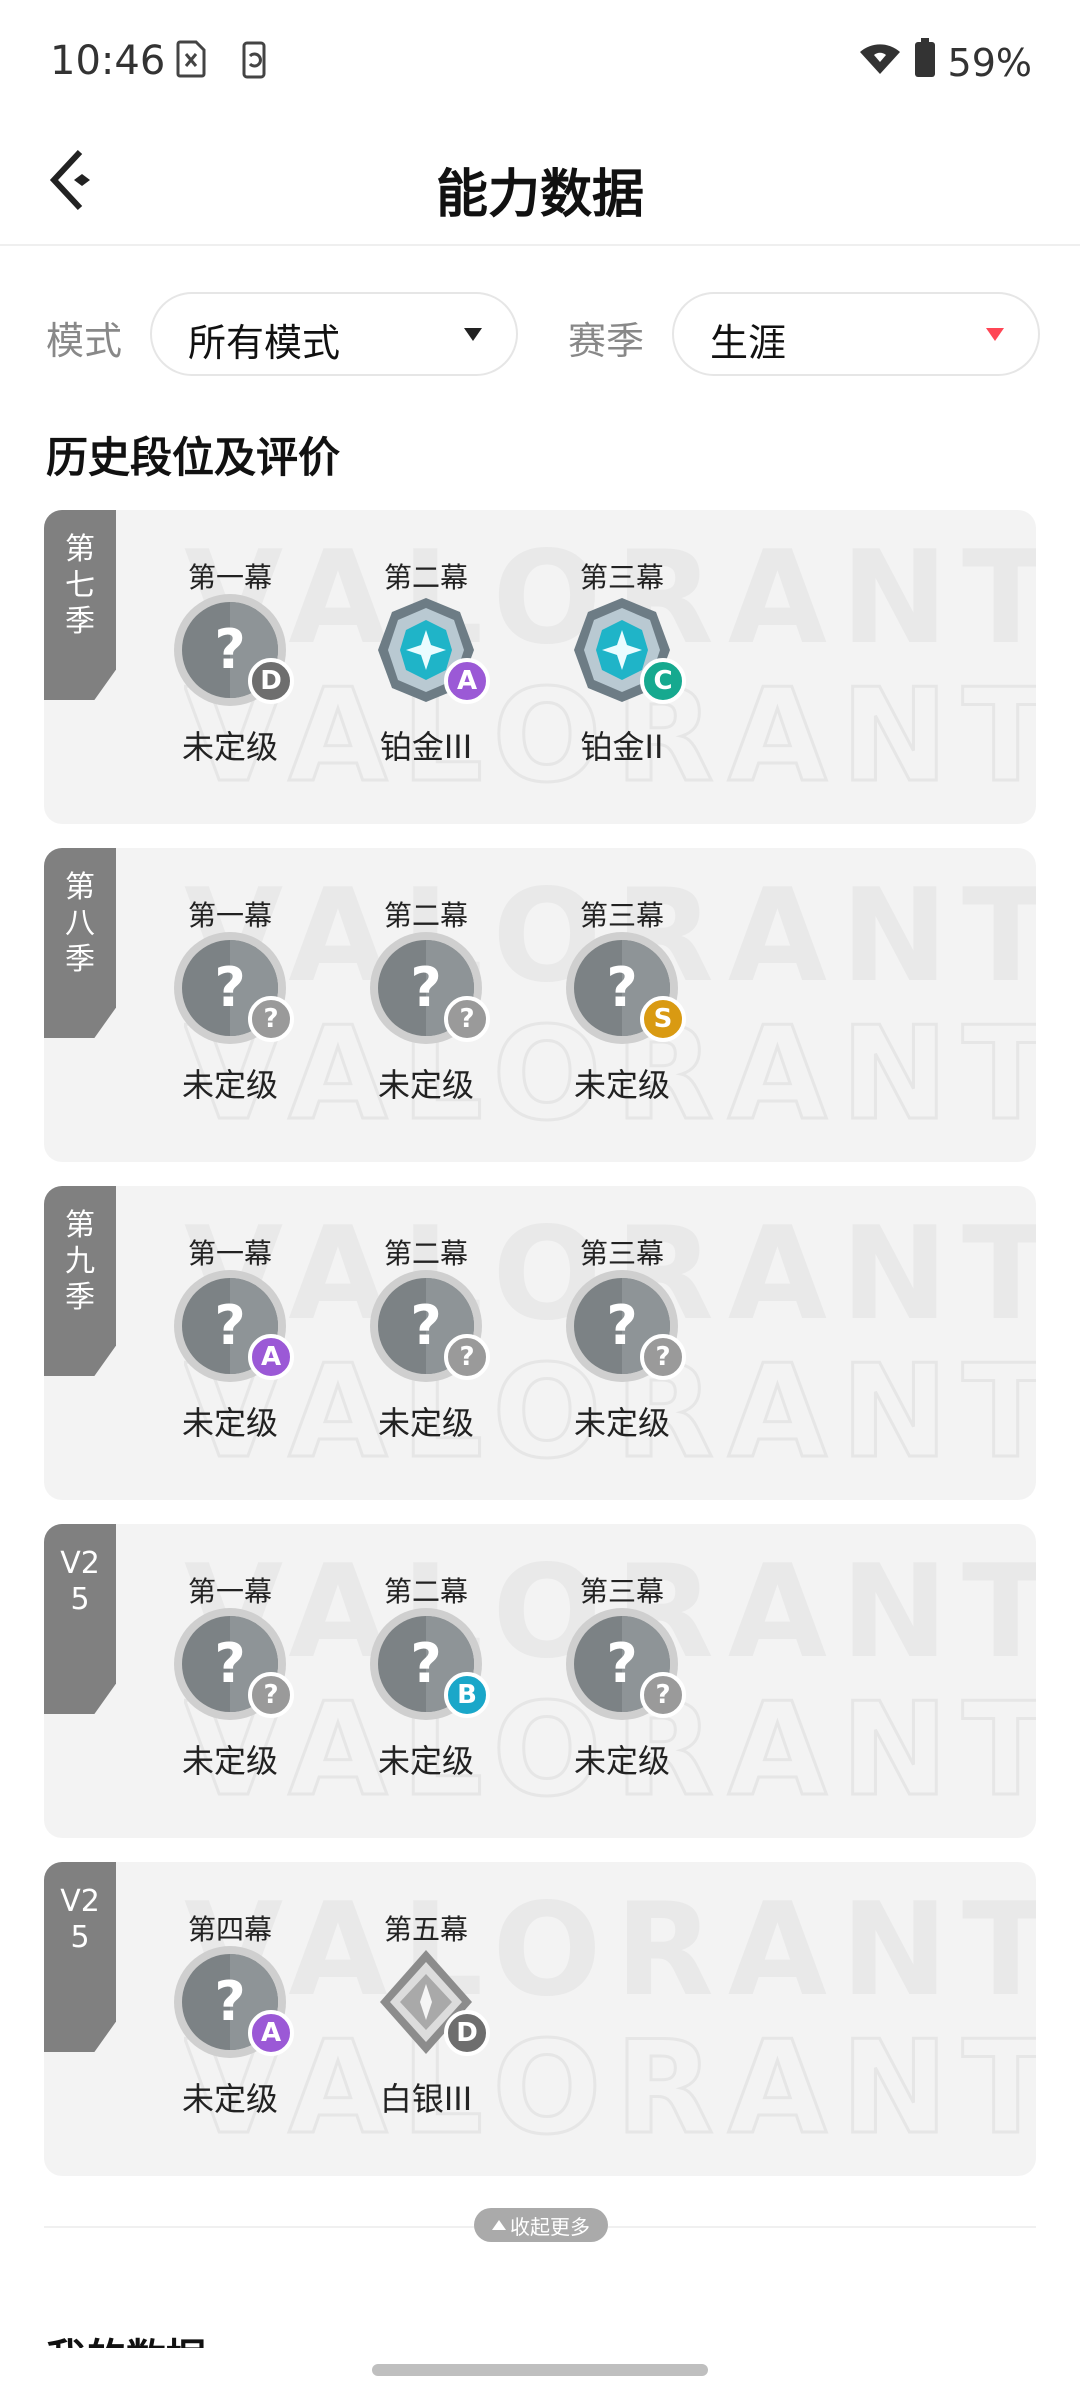  I want to click on app-bar: 能力数据, so click(540, 186).